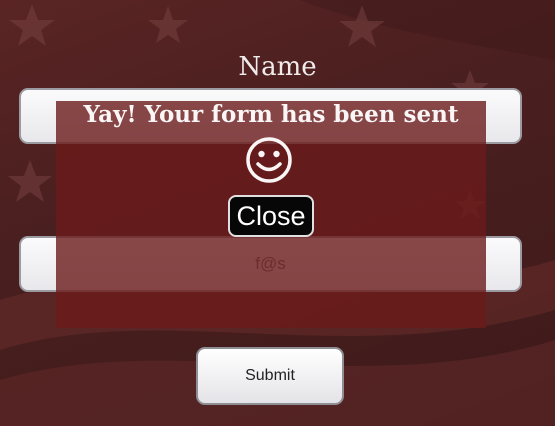  I want to click on success-message: Yay! Your form has been sent, so click(271, 114).